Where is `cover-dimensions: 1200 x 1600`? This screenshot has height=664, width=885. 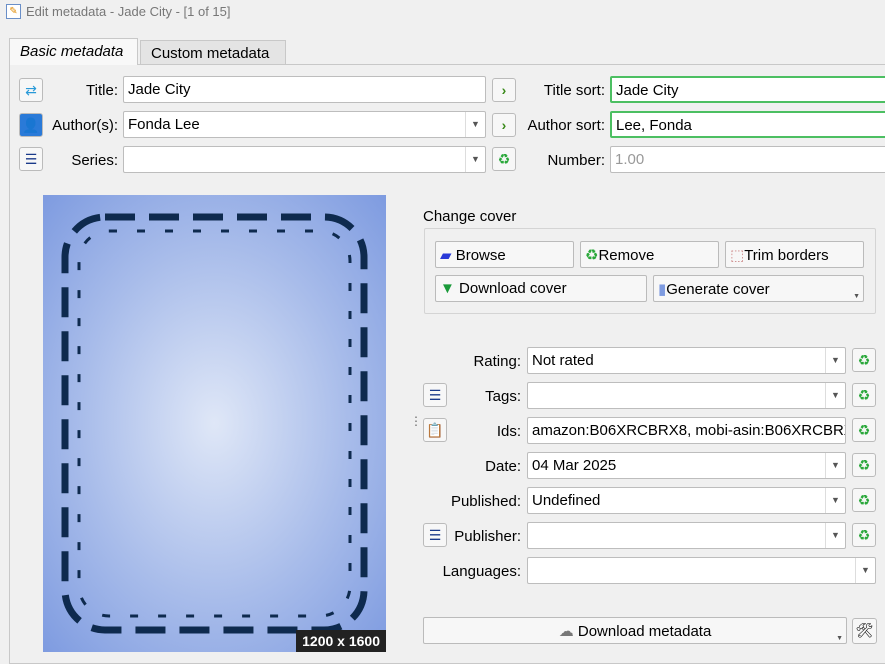
cover-dimensions: 1200 x 1600 is located at coordinates (341, 641).